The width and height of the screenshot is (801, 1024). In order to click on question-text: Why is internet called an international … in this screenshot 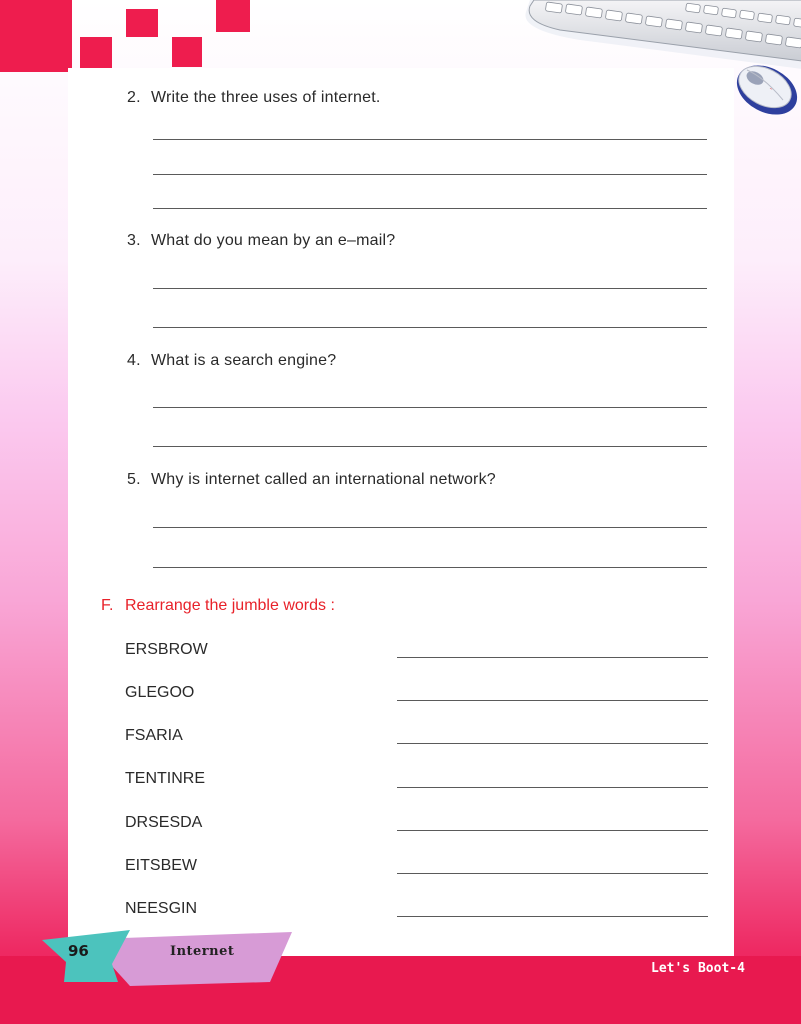, I will do `click(323, 479)`.